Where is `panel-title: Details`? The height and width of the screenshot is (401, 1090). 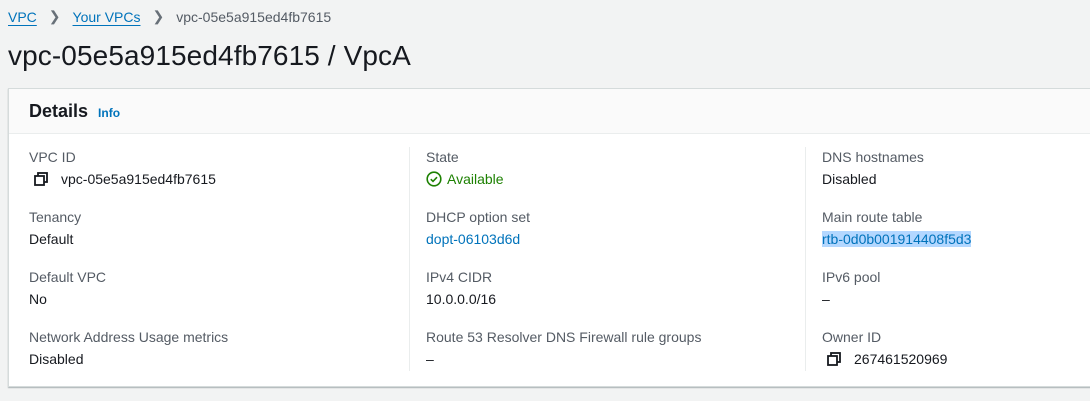 panel-title: Details is located at coordinates (59, 110).